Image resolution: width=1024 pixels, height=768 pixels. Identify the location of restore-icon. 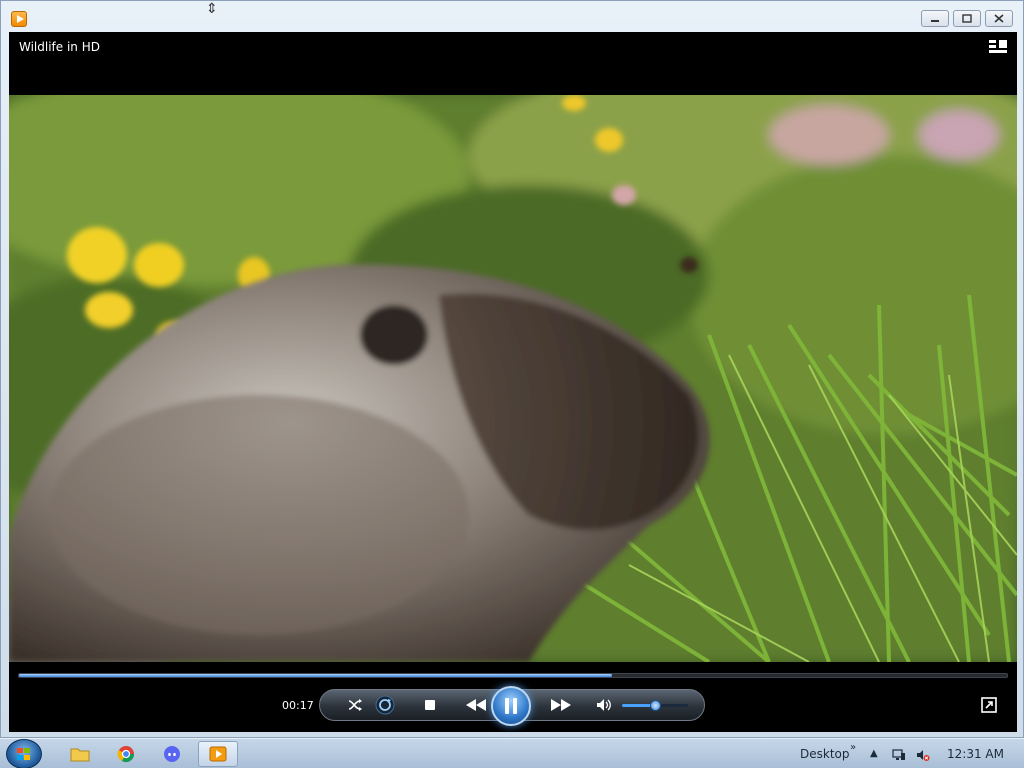
(967, 18).